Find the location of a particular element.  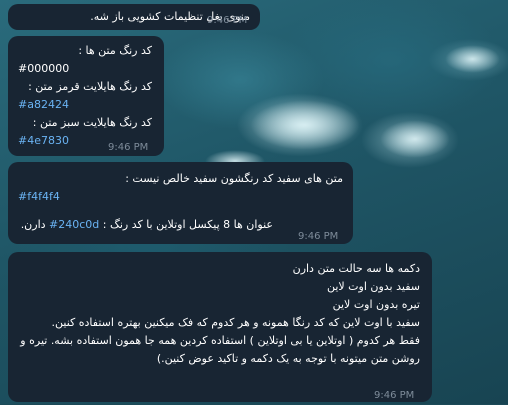

message-text: سفید بدون اوت لاین is located at coordinates (373, 286).